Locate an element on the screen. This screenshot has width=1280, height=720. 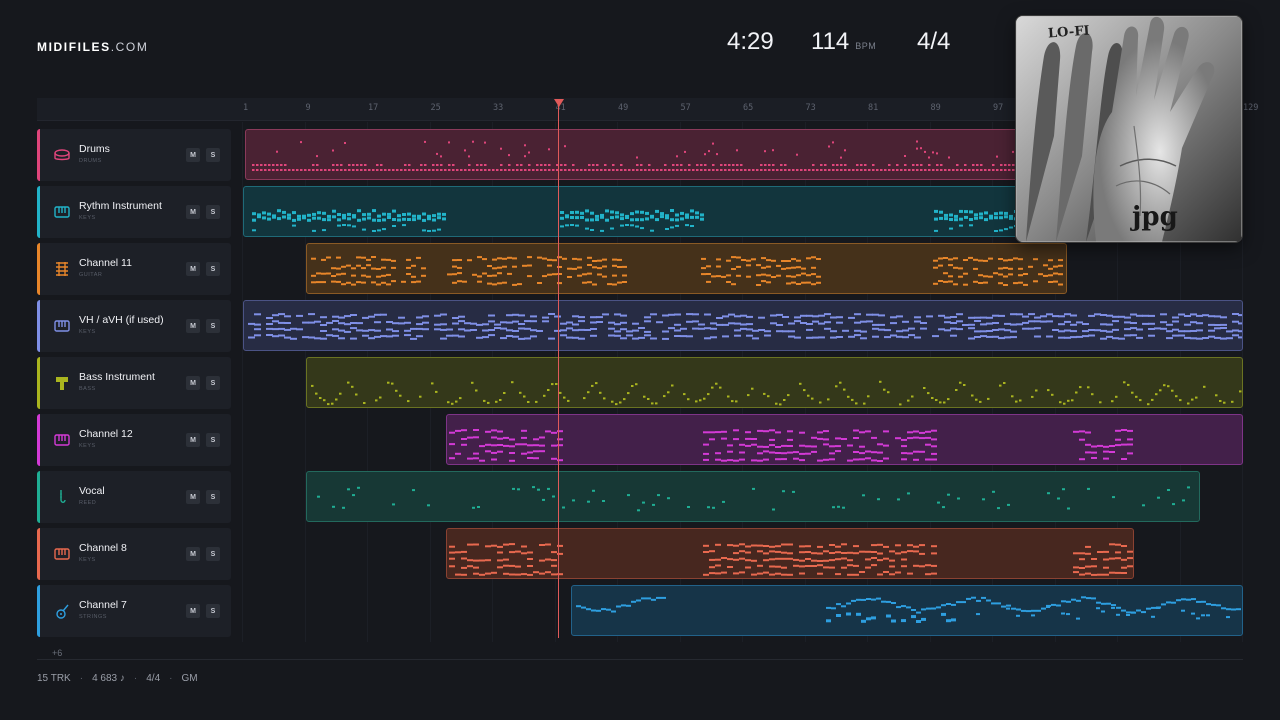
ruler-tick: 129 is located at coordinates (1251, 108).